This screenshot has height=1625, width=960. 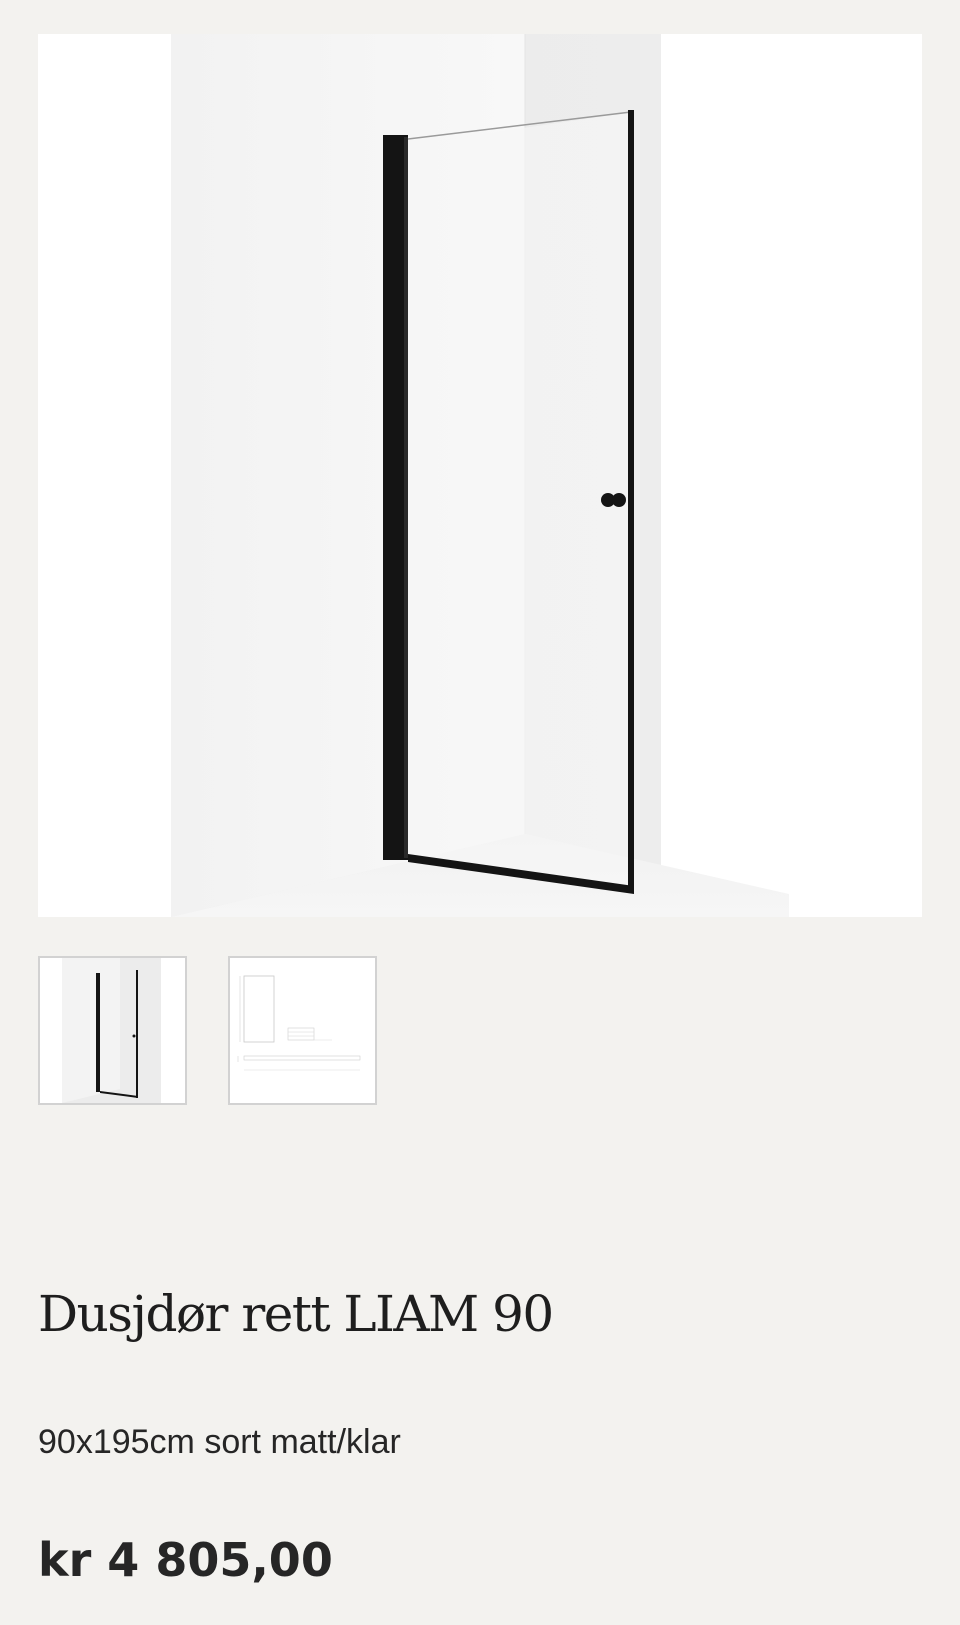 I want to click on product-title: Dusjdør rett LIAM 90, so click(x=296, y=1314).